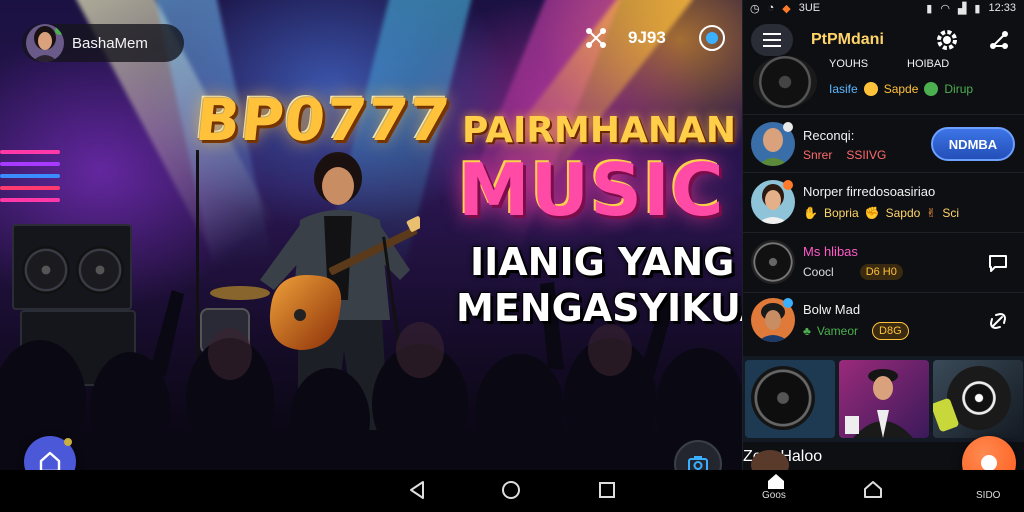  Describe the element at coordinates (951, 213) in the screenshot. I see `tag-label: Sci` at that location.